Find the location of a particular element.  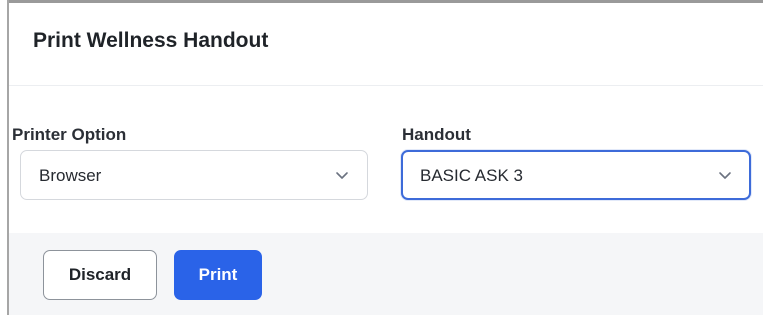

handout-value: BASIC ASK 3 is located at coordinates (471, 175).